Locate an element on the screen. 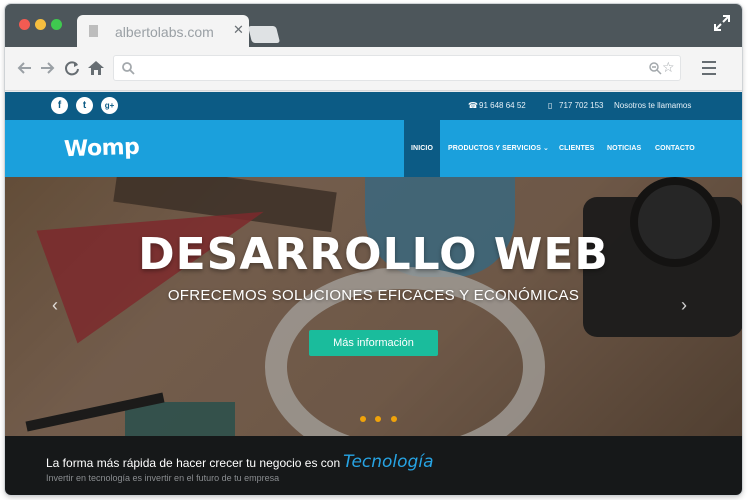  home-icon is located at coordinates (96, 68).